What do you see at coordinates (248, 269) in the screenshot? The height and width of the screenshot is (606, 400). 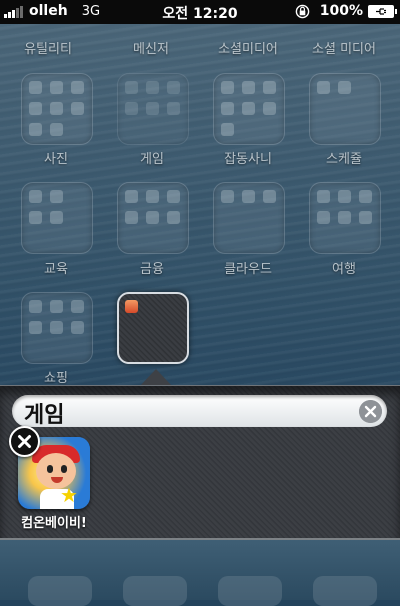 I see `folder-label-cloud: 클라우드` at bounding box center [248, 269].